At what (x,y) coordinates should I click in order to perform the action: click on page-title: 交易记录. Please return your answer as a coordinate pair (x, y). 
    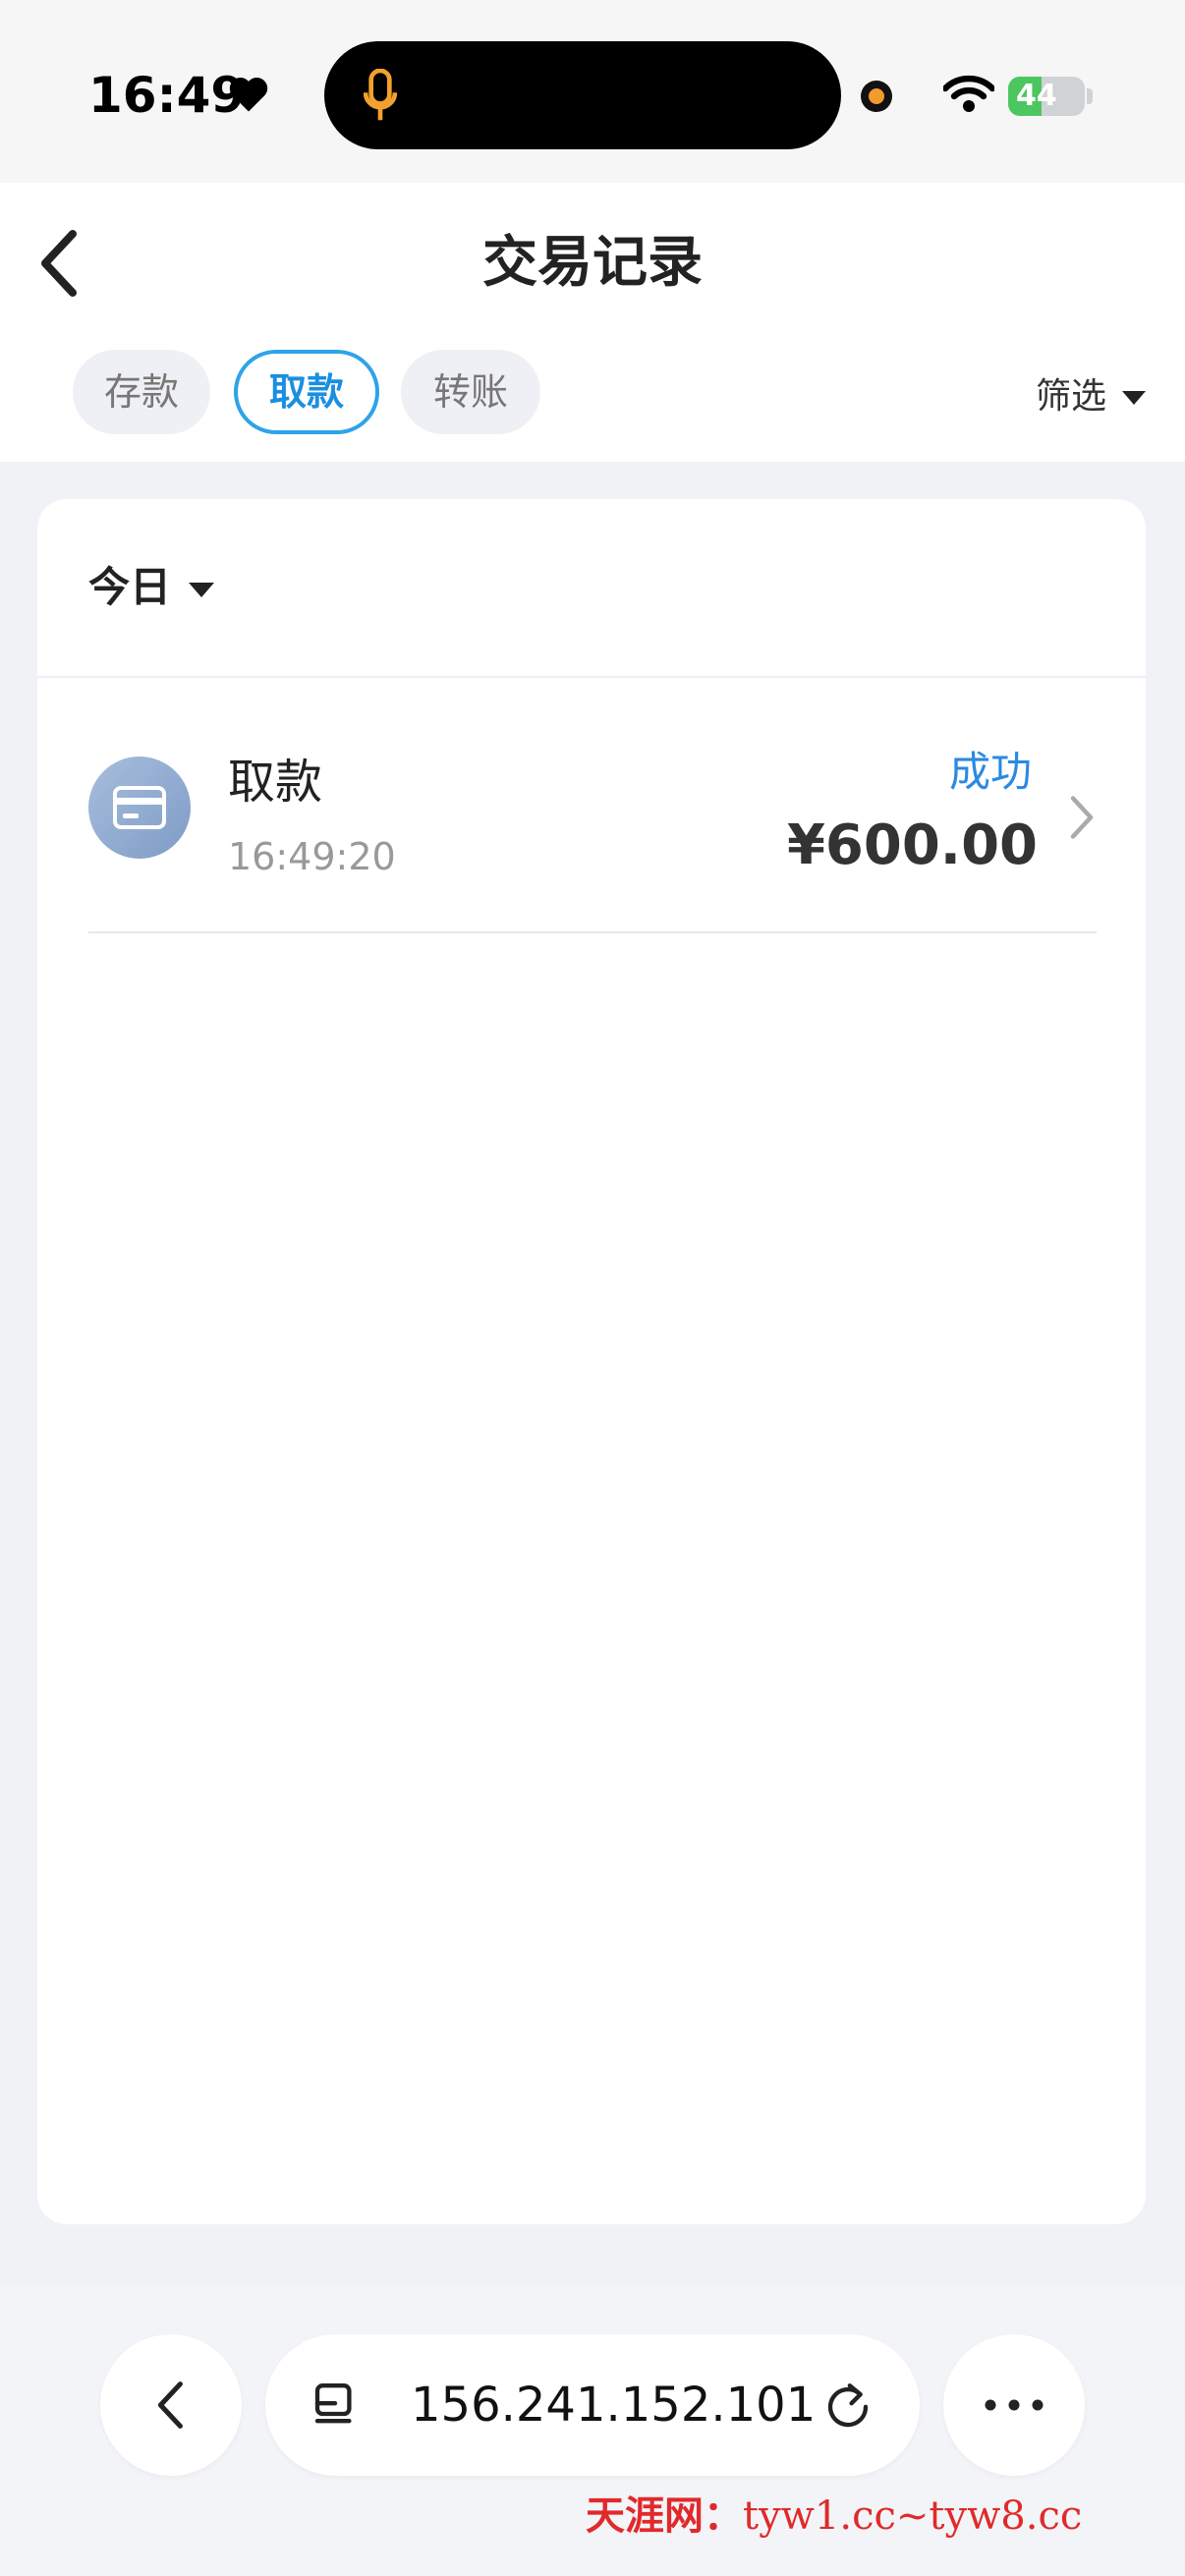
    Looking at the image, I should click on (592, 263).